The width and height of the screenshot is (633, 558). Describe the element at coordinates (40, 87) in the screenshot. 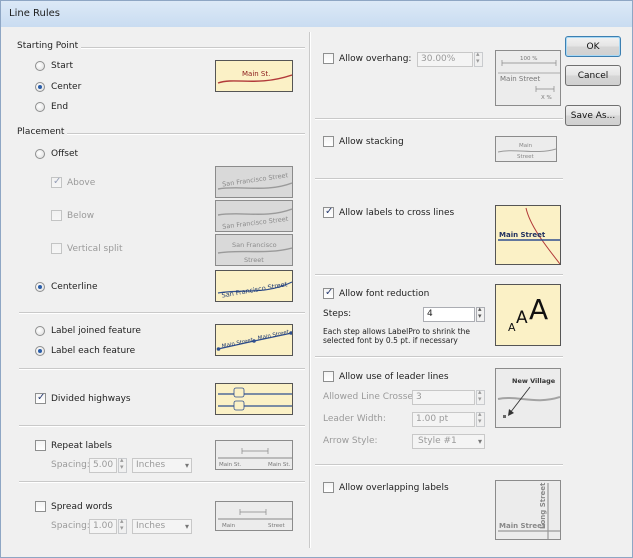

I see `center-radio` at that location.